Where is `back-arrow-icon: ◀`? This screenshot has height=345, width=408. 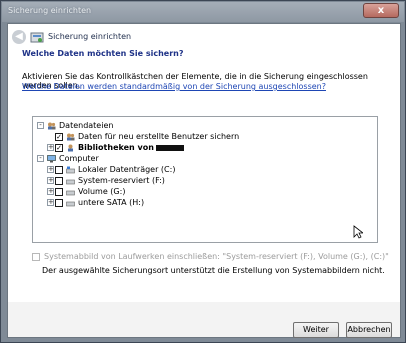
back-arrow-icon: ◀ is located at coordinates (19, 37).